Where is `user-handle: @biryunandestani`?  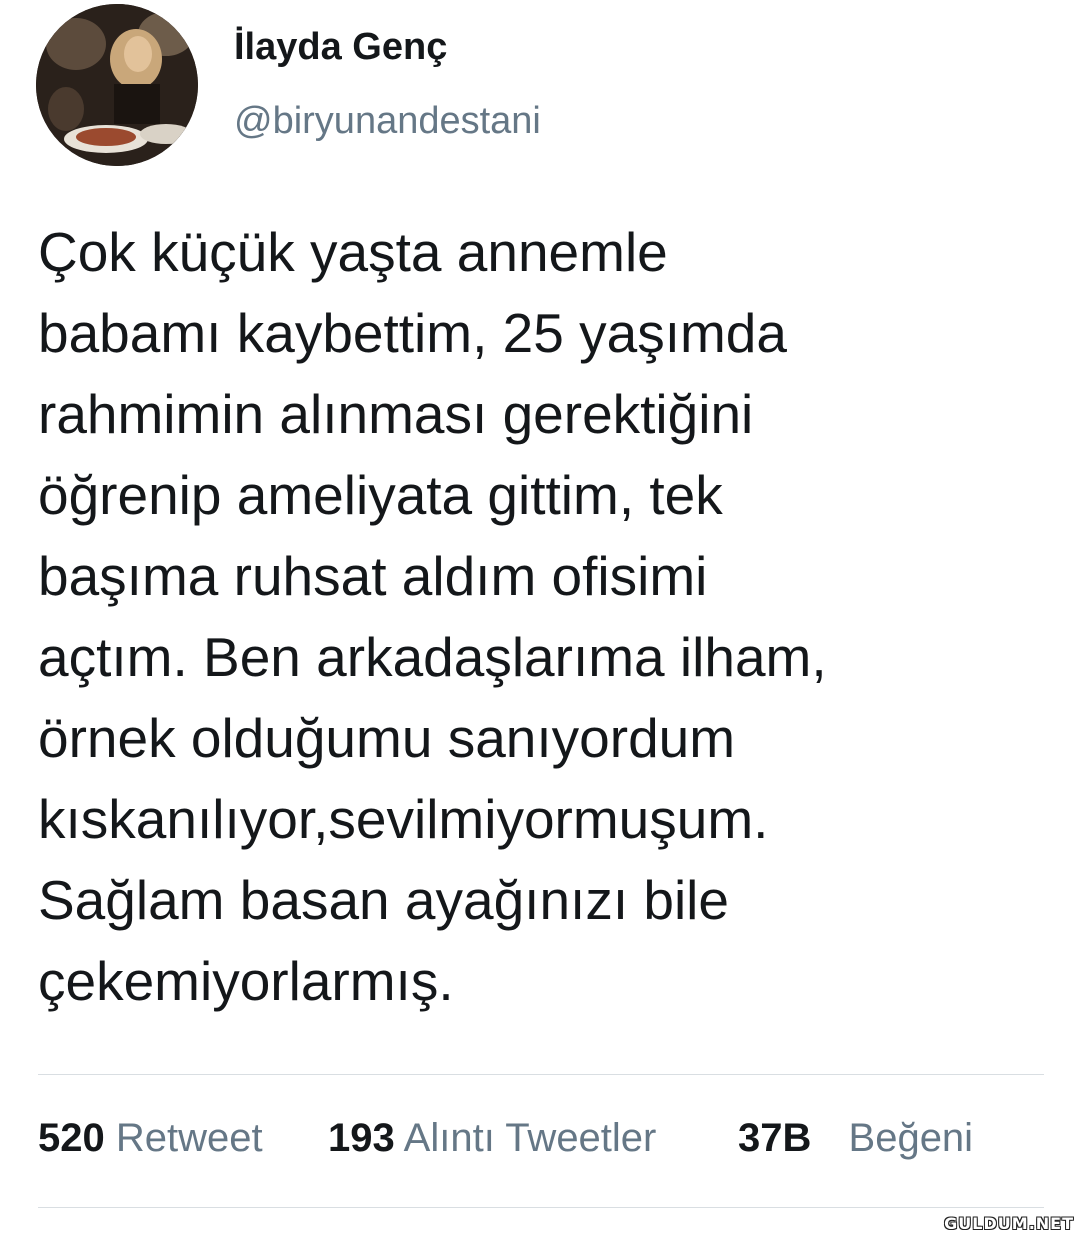 user-handle: @biryunandestani is located at coordinates (387, 121).